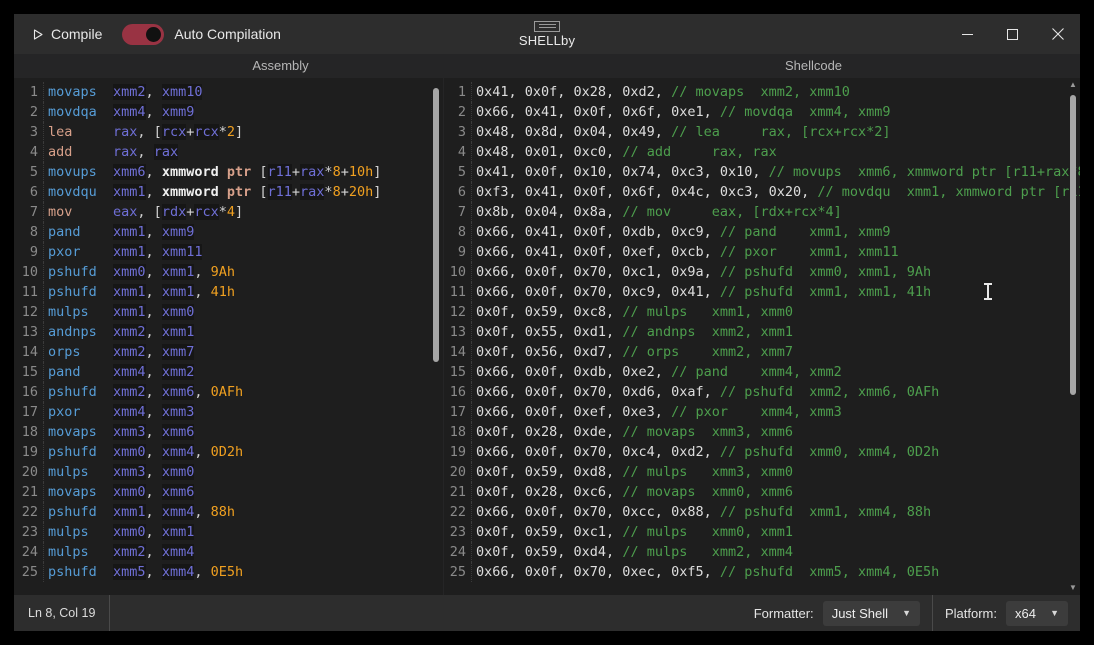  Describe the element at coordinates (228, 372) in the screenshot. I see `assembly-line: 15 pand xmm4, xmm2` at that location.